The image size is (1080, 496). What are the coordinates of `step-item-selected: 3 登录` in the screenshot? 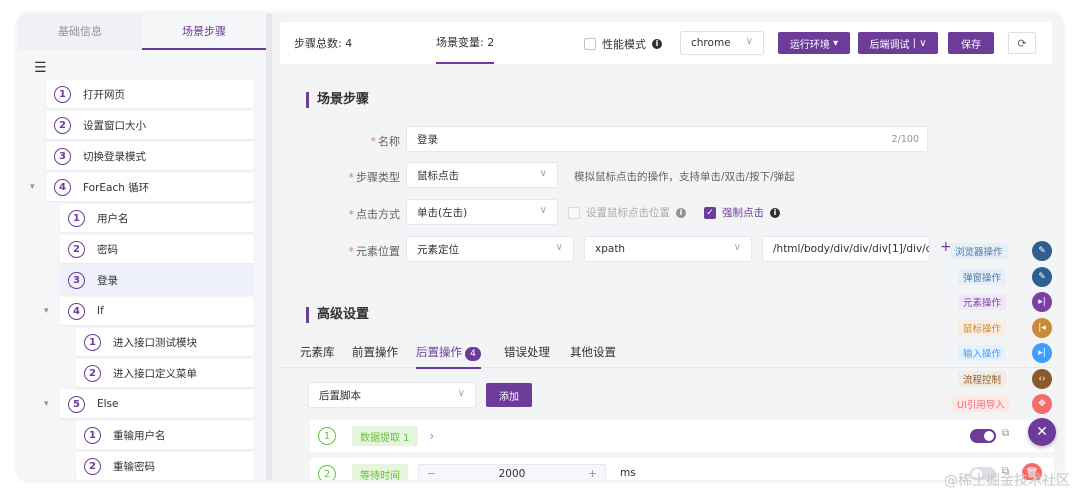 It's located at (157, 280).